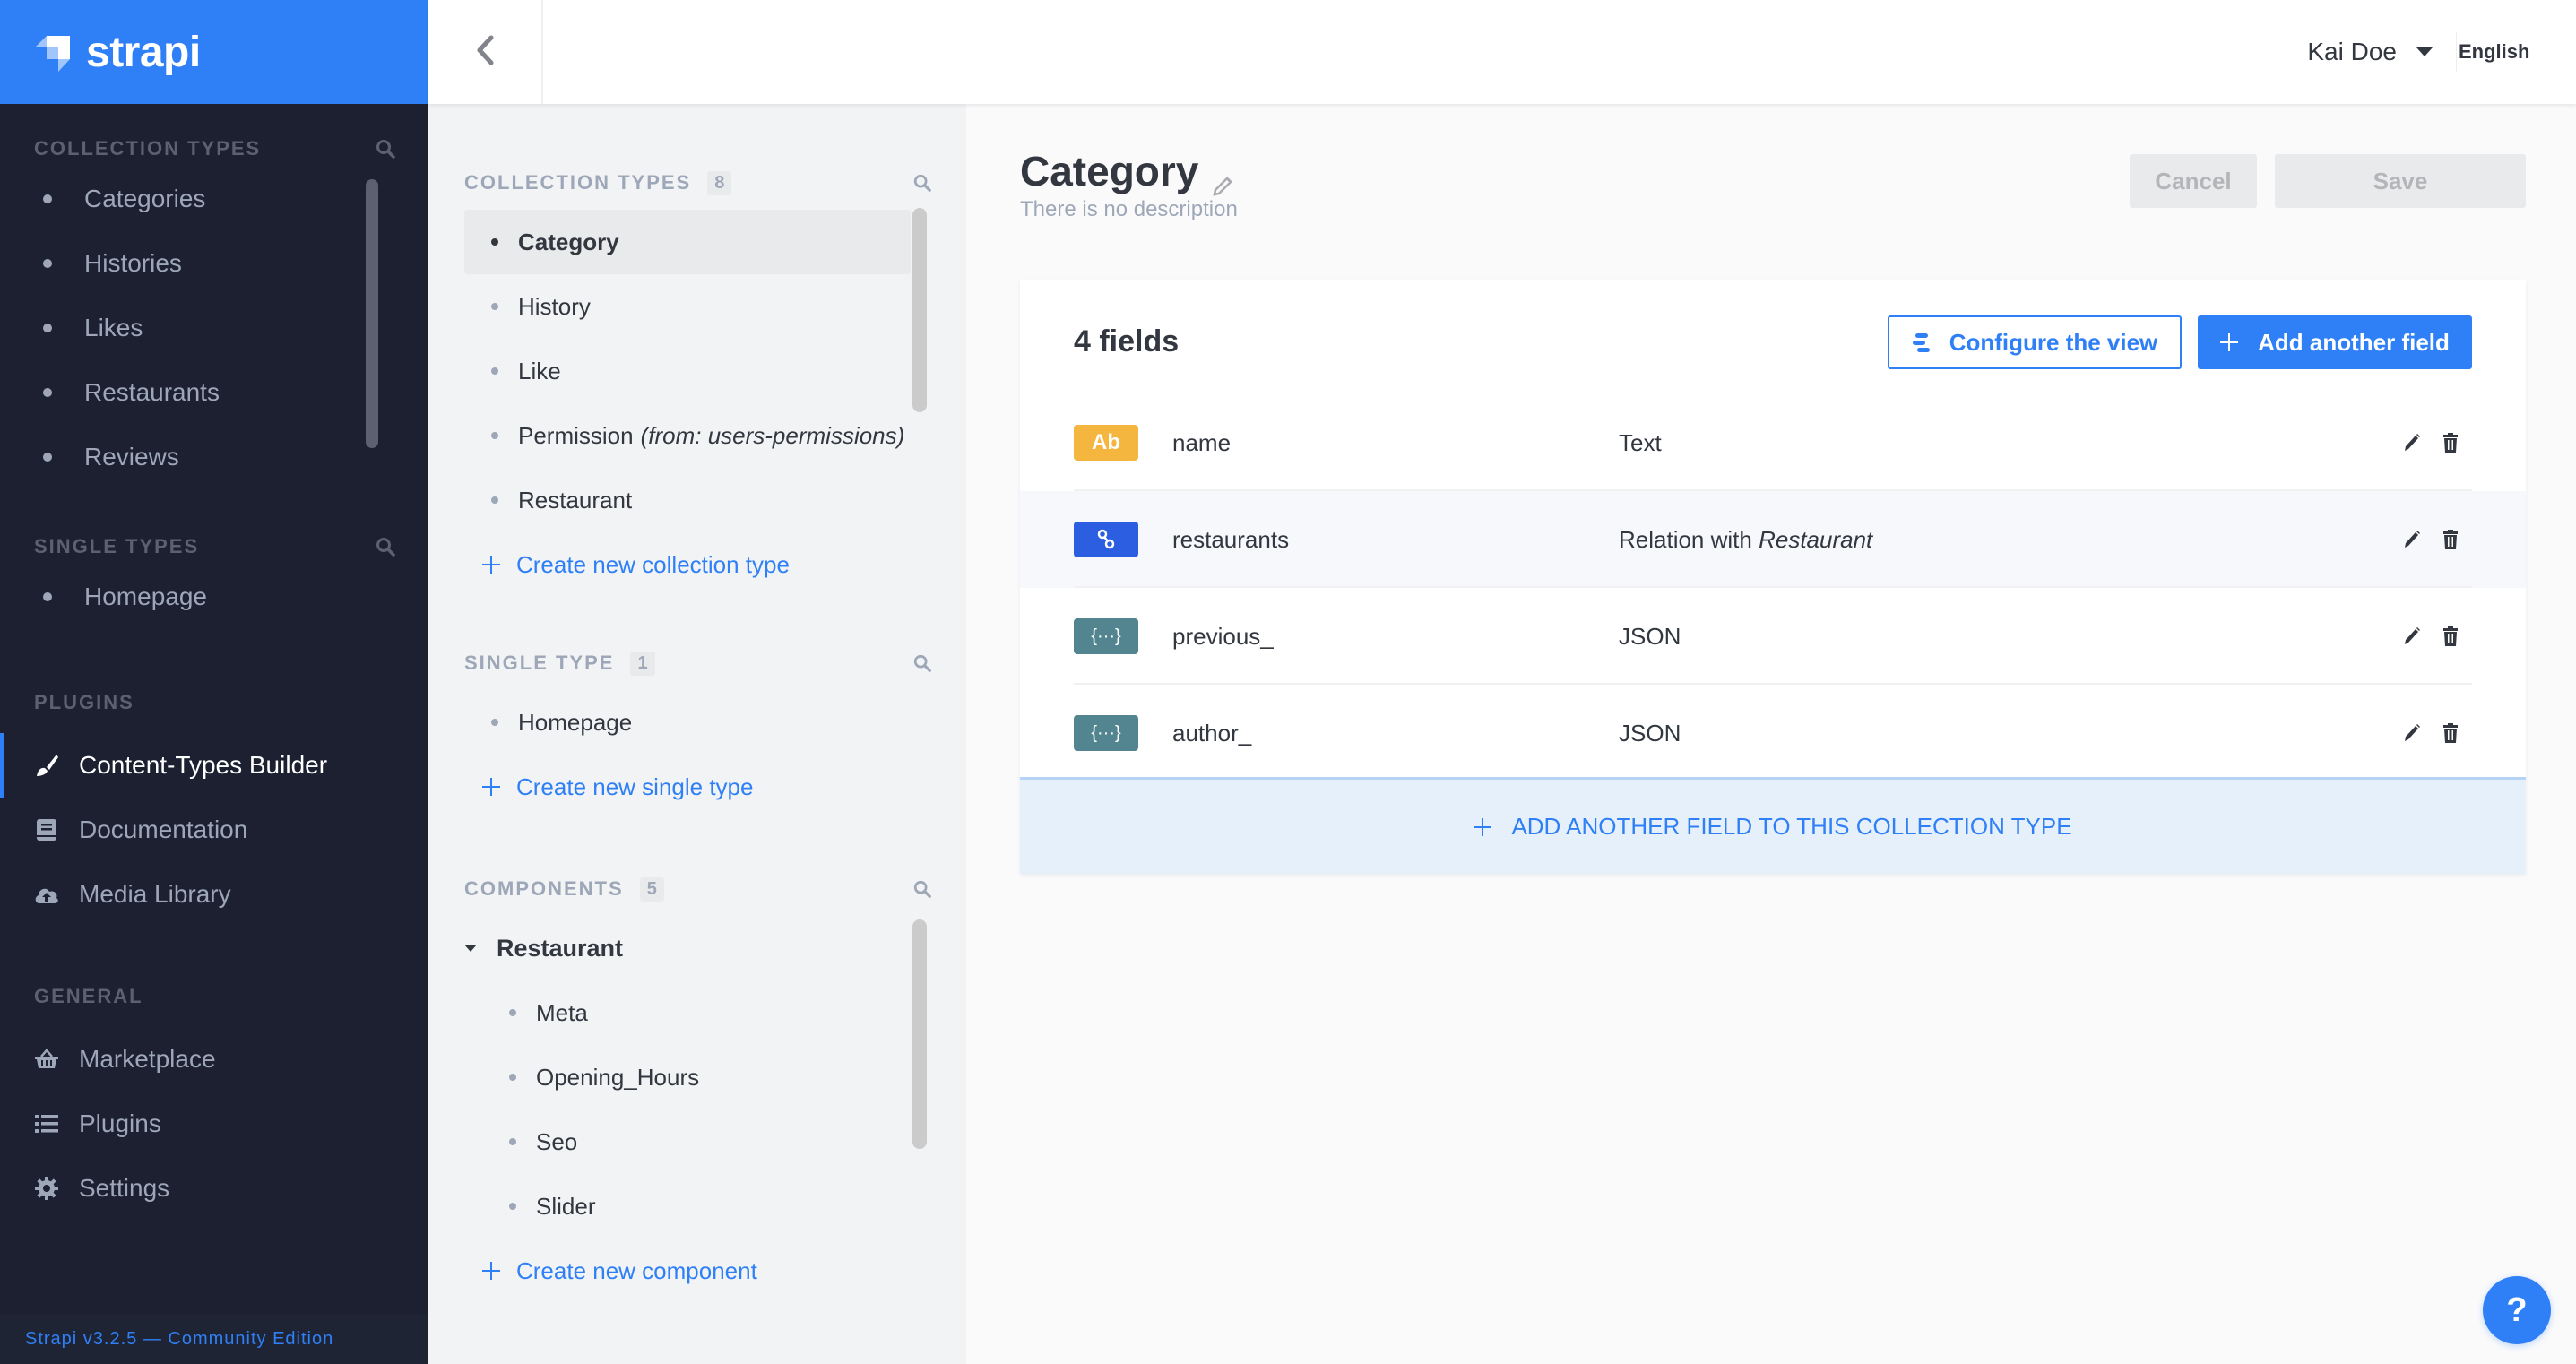  Describe the element at coordinates (698, 1141) in the screenshot. I see `subnav-item-seo: Seo` at that location.